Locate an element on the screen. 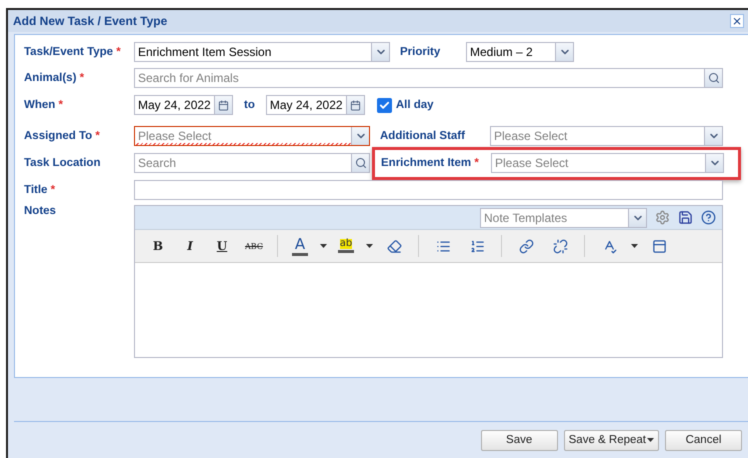  field-label: Priority is located at coordinates (421, 52).